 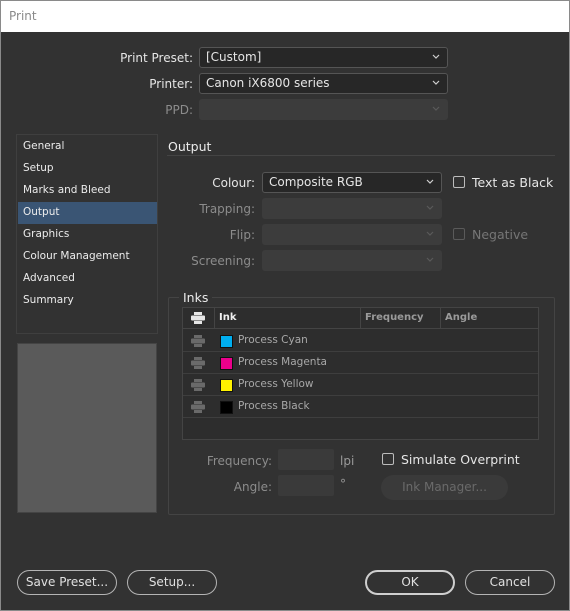 What do you see at coordinates (461, 318) in the screenshot?
I see `angle-column-header: Angle` at bounding box center [461, 318].